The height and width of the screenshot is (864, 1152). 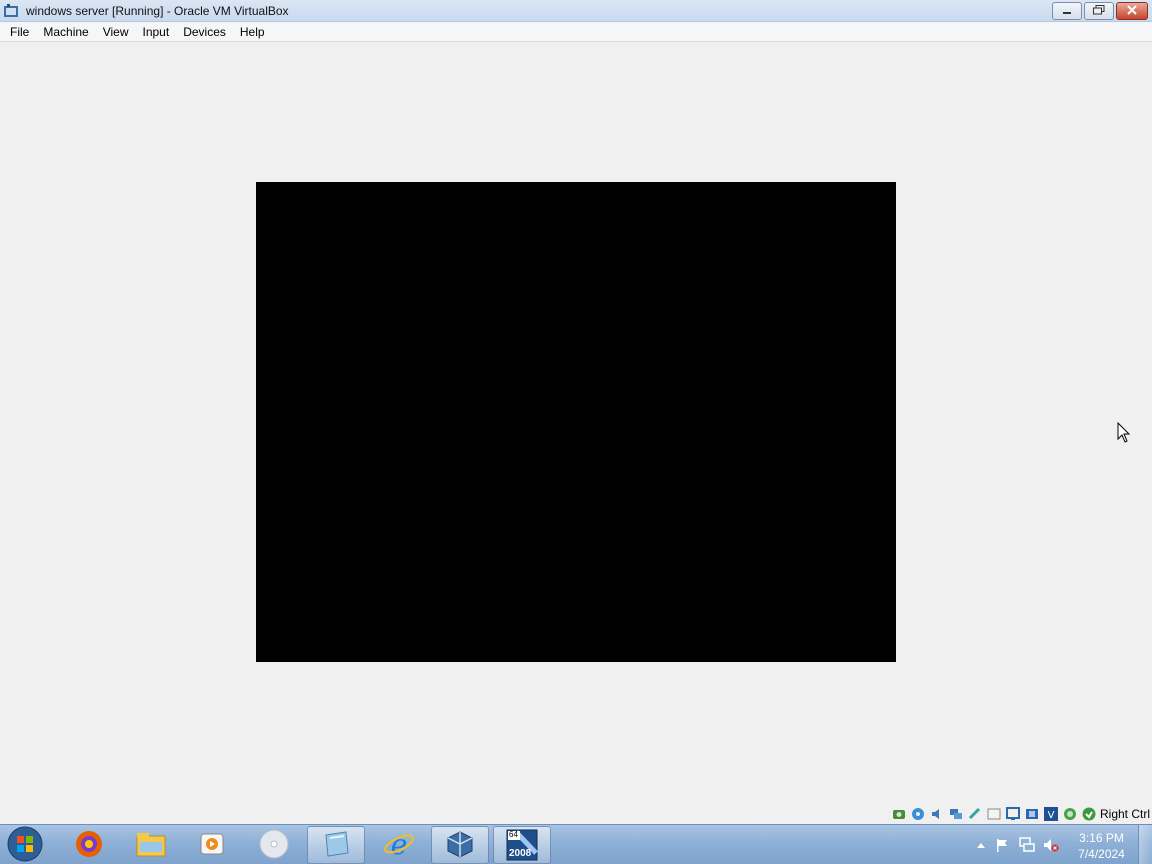 I want to click on taskbar-notepad, so click(x=336, y=845).